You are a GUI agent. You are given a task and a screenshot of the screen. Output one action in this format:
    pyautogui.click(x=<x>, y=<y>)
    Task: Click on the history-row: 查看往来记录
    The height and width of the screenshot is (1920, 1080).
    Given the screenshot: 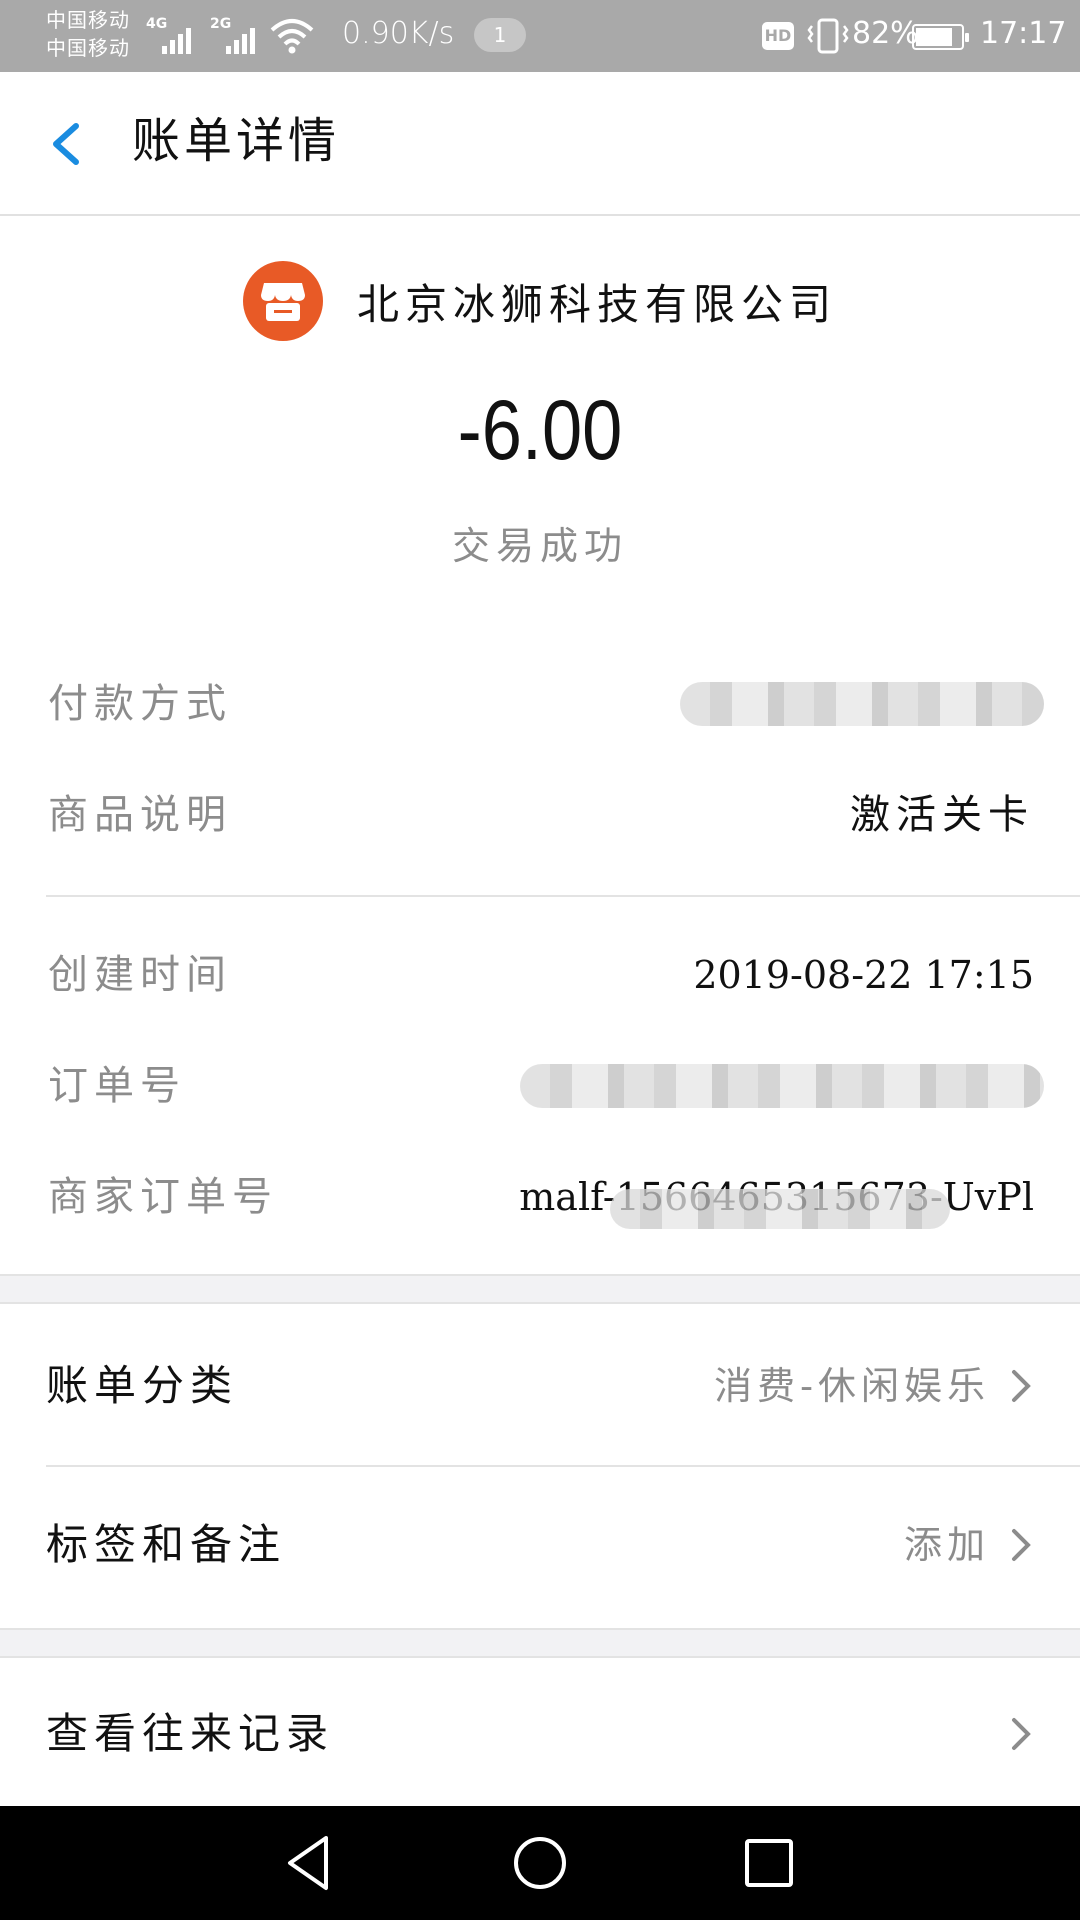 What is the action you would take?
    pyautogui.click(x=540, y=1733)
    